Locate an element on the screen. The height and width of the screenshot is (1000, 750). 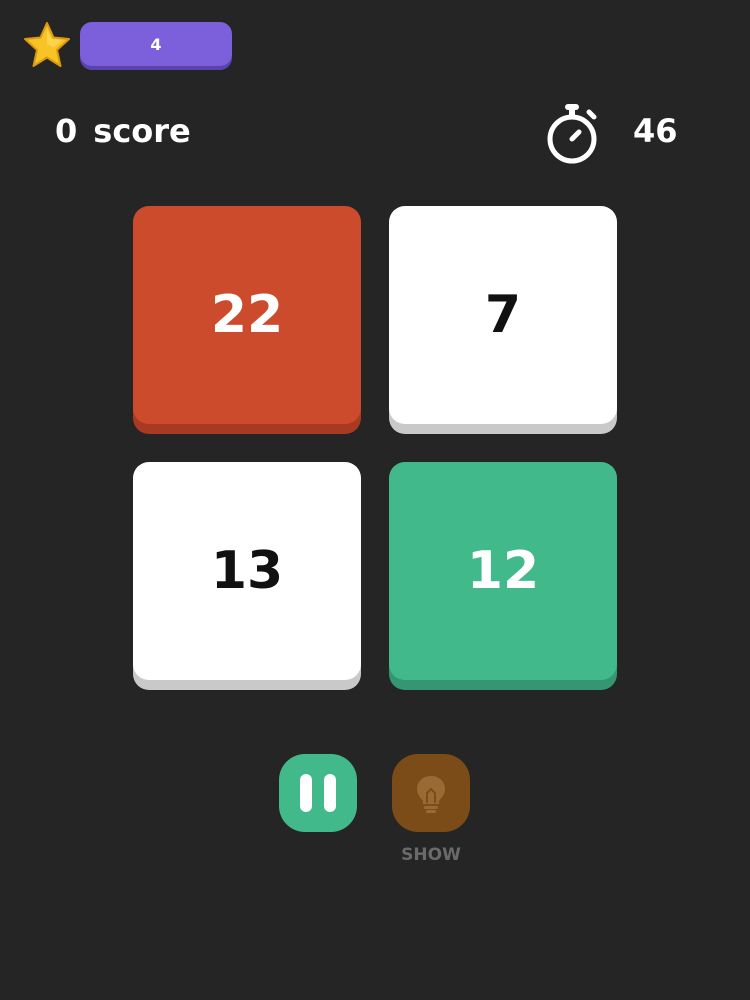
tile-value: 13 is located at coordinates (247, 571).